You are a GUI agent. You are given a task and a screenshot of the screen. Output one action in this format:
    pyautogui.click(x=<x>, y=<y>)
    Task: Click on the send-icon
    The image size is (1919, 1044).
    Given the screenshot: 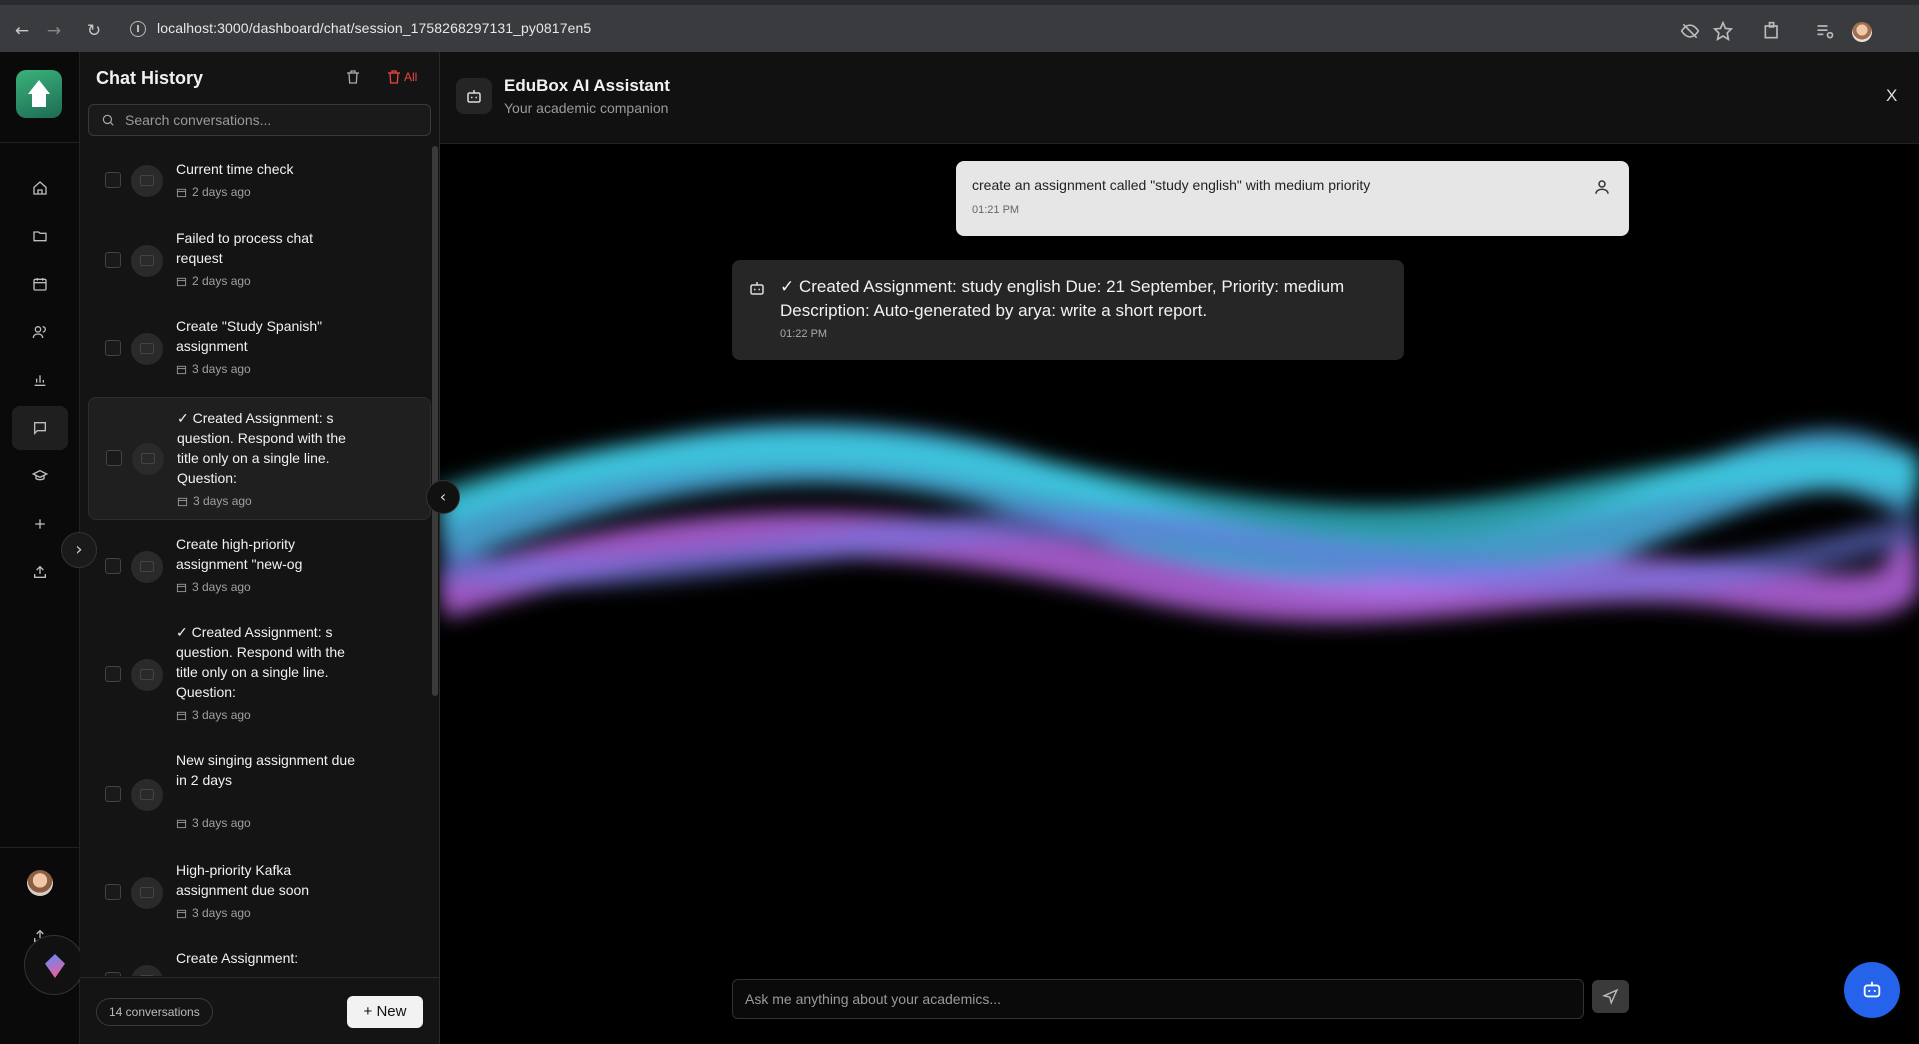 What is the action you would take?
    pyautogui.click(x=1610, y=996)
    